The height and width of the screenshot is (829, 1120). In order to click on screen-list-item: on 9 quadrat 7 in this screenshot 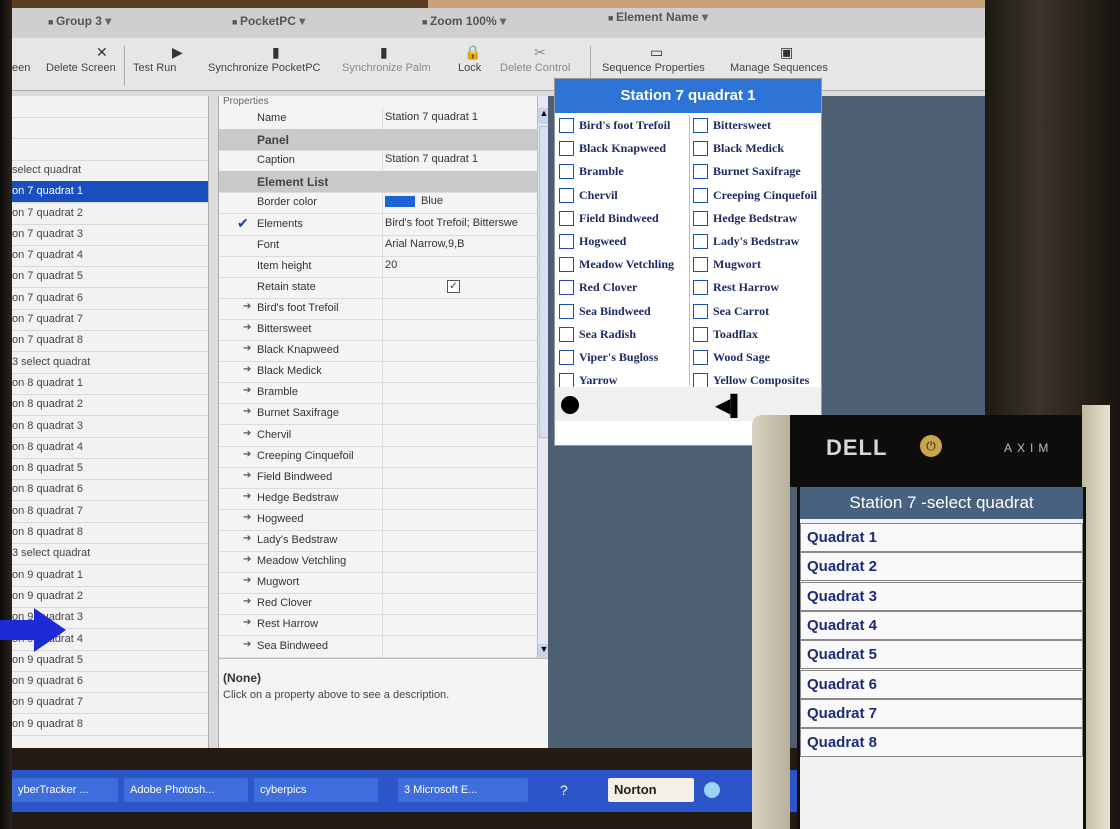, I will do `click(110, 703)`.